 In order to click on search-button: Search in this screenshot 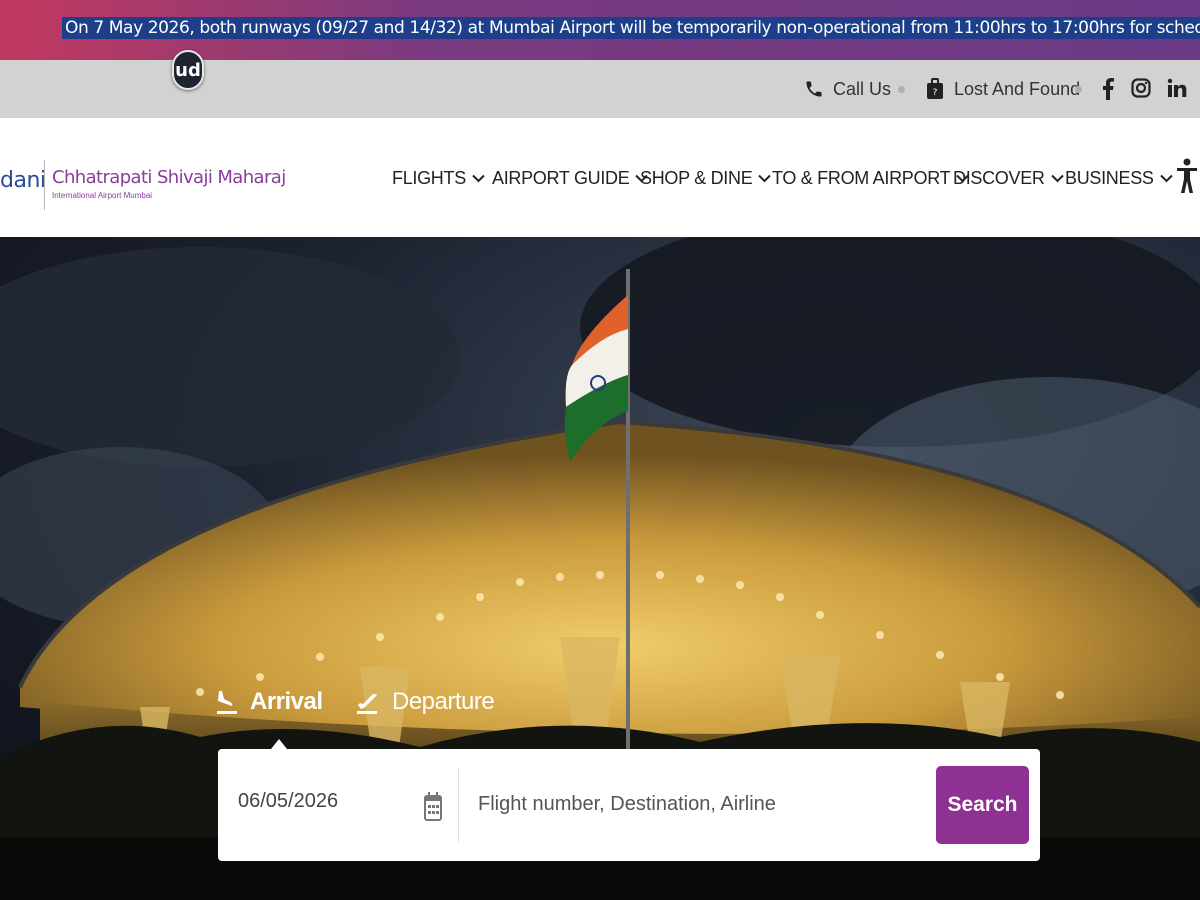, I will do `click(982, 805)`.